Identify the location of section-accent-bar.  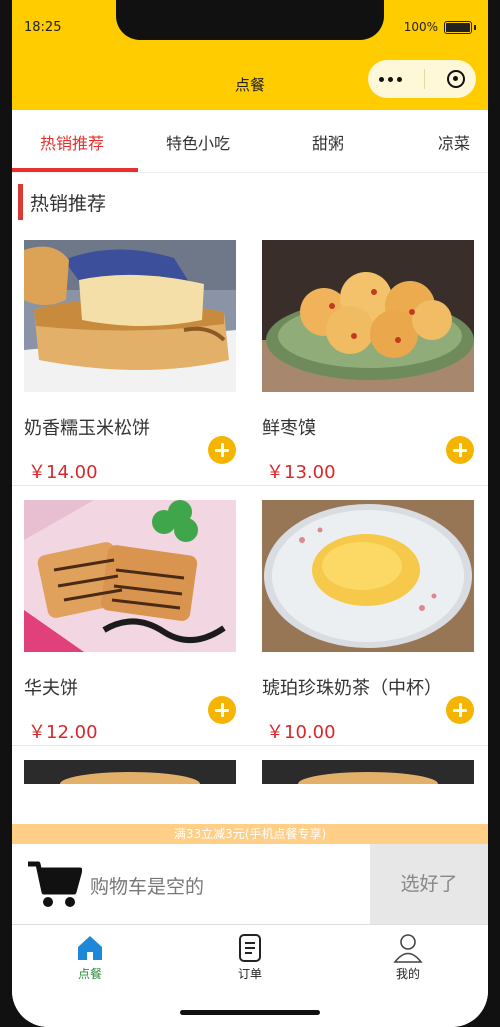
(20, 202).